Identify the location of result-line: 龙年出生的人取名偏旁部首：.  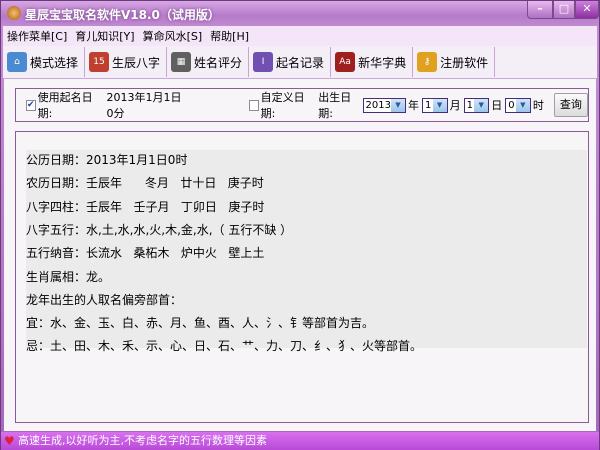
(104, 299).